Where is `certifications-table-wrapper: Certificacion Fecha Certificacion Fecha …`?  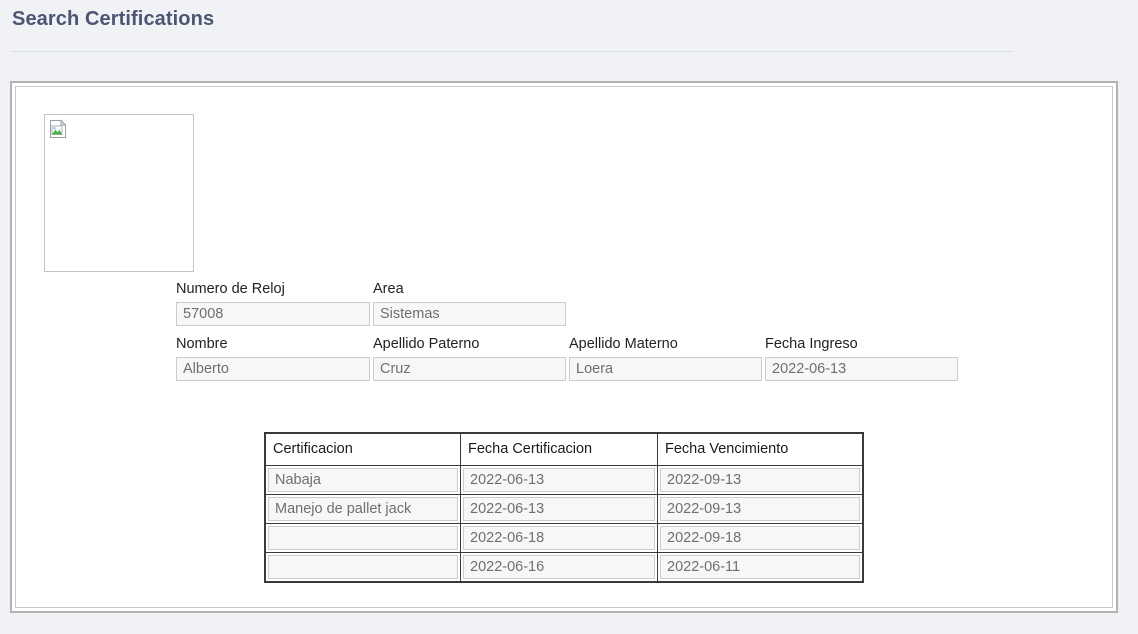
certifications-table-wrapper: Certificacion Fecha Certificacion Fecha … is located at coordinates (564, 507).